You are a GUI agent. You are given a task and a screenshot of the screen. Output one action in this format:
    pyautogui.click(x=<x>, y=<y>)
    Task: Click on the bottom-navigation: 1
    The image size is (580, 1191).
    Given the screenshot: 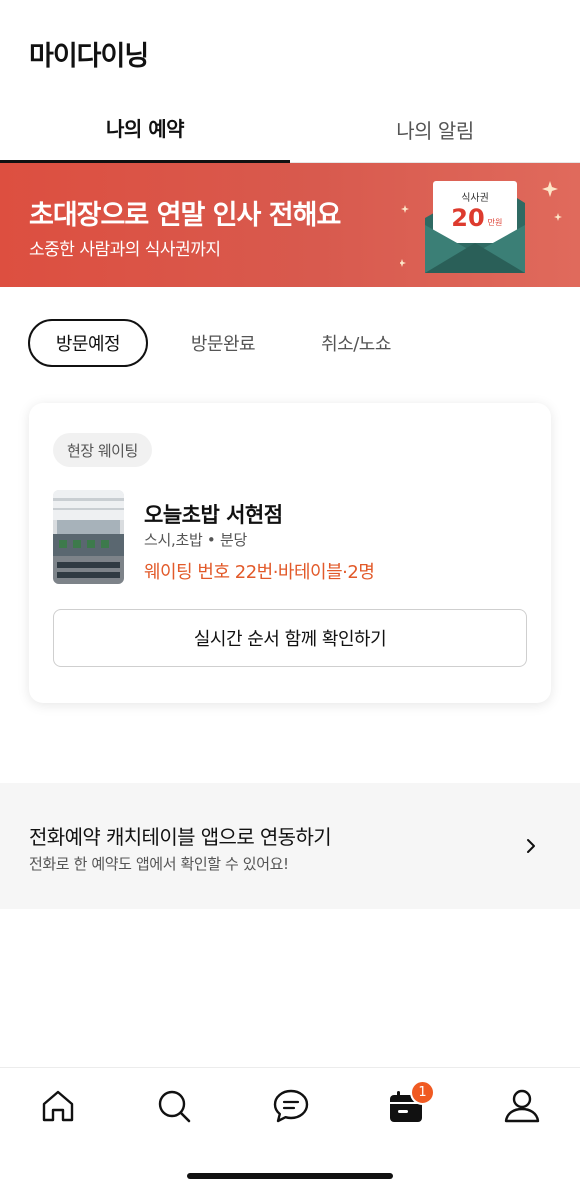 What is the action you would take?
    pyautogui.click(x=290, y=1129)
    